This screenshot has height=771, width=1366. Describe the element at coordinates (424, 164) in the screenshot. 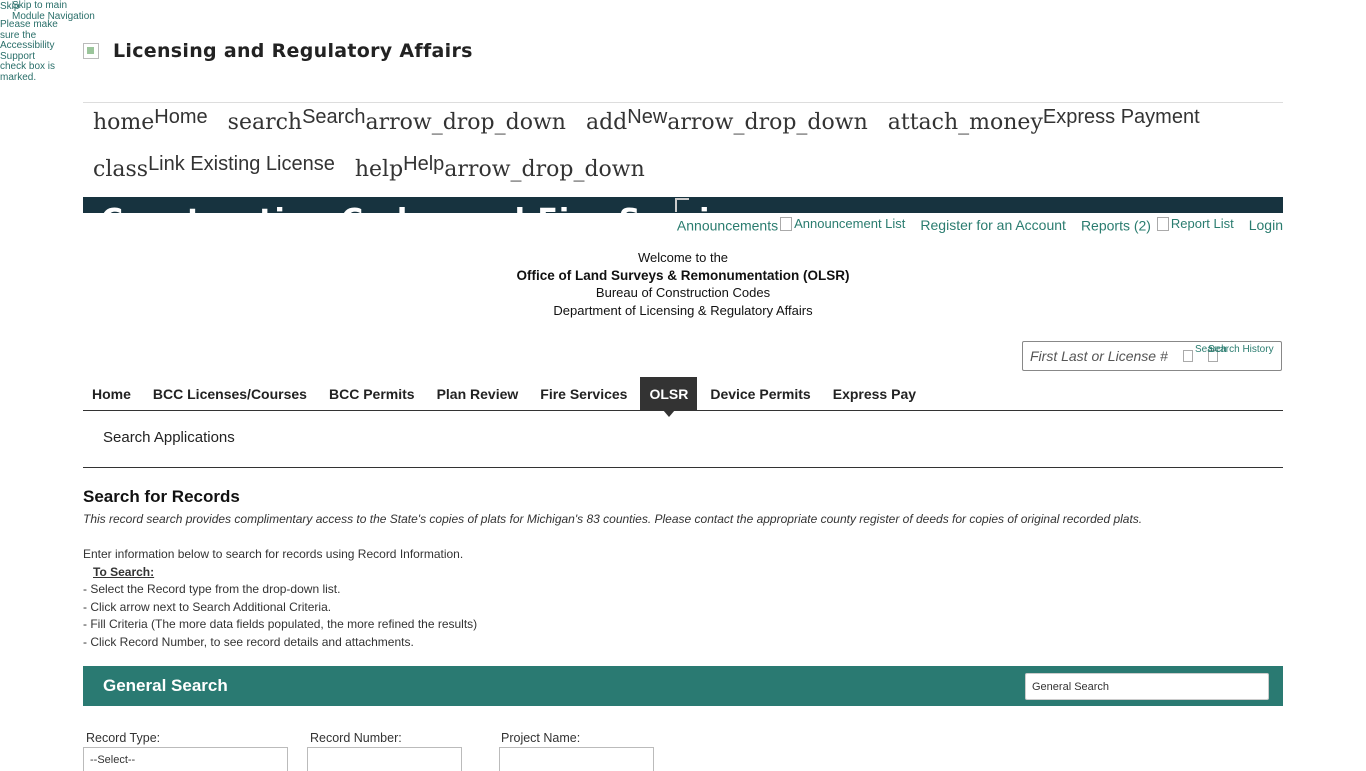

I see `main-nav-label: Help` at that location.